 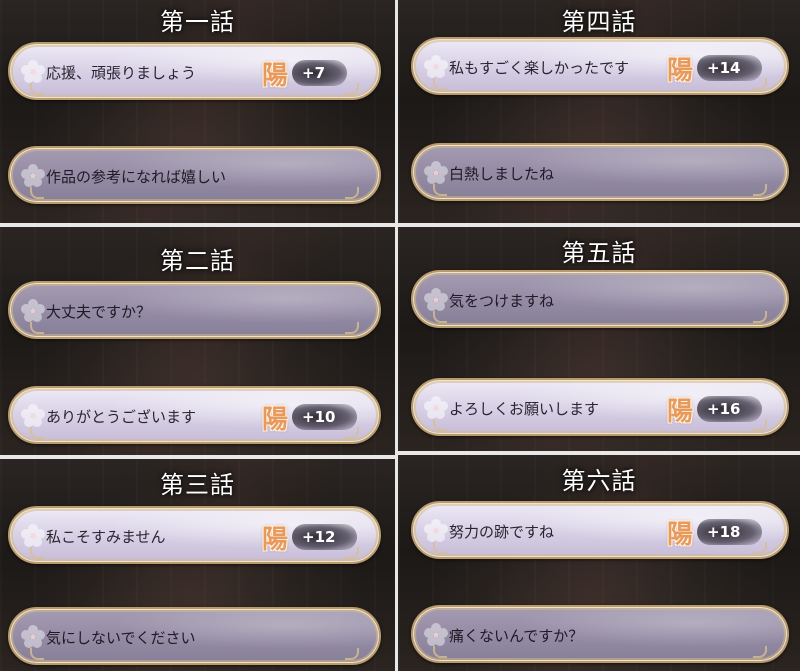 What do you see at coordinates (524, 409) in the screenshot?
I see `choice-label: よろしくお願いします` at bounding box center [524, 409].